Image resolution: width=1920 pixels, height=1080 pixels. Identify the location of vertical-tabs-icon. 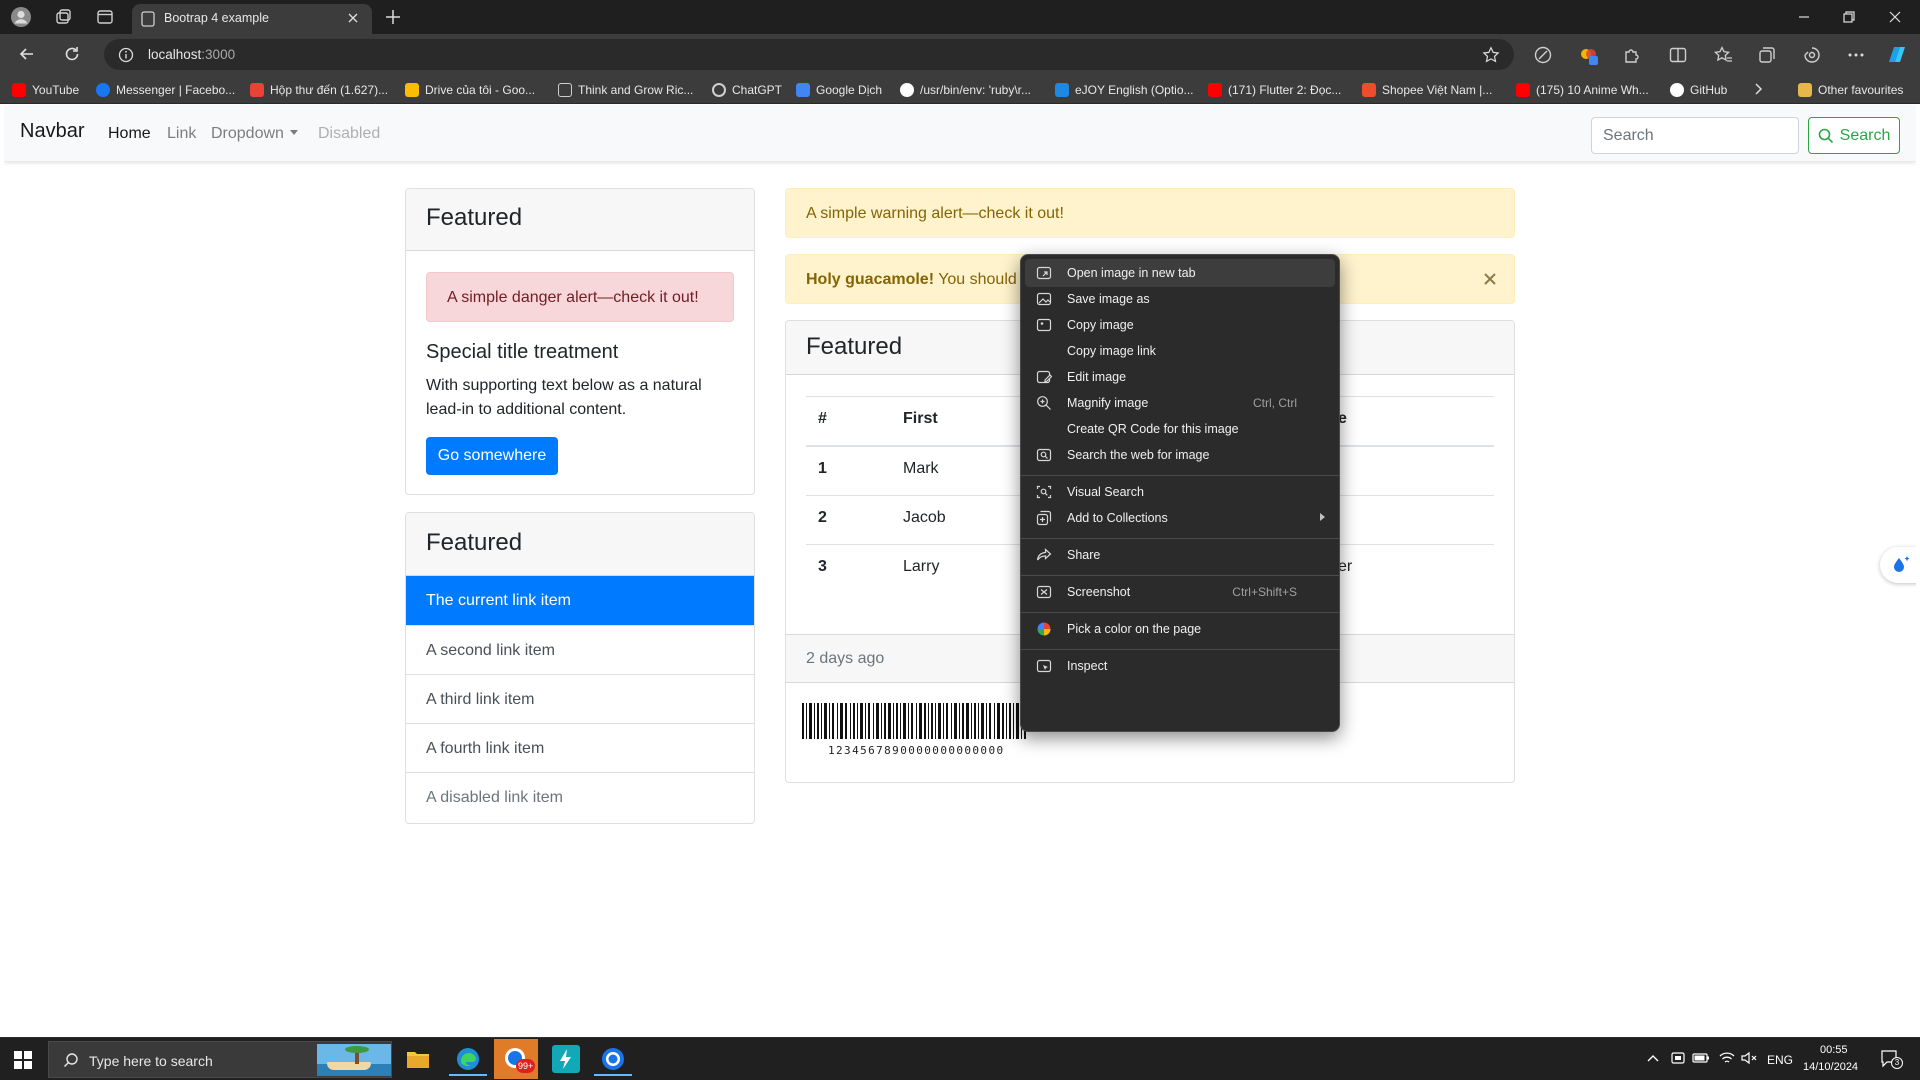
(105, 17).